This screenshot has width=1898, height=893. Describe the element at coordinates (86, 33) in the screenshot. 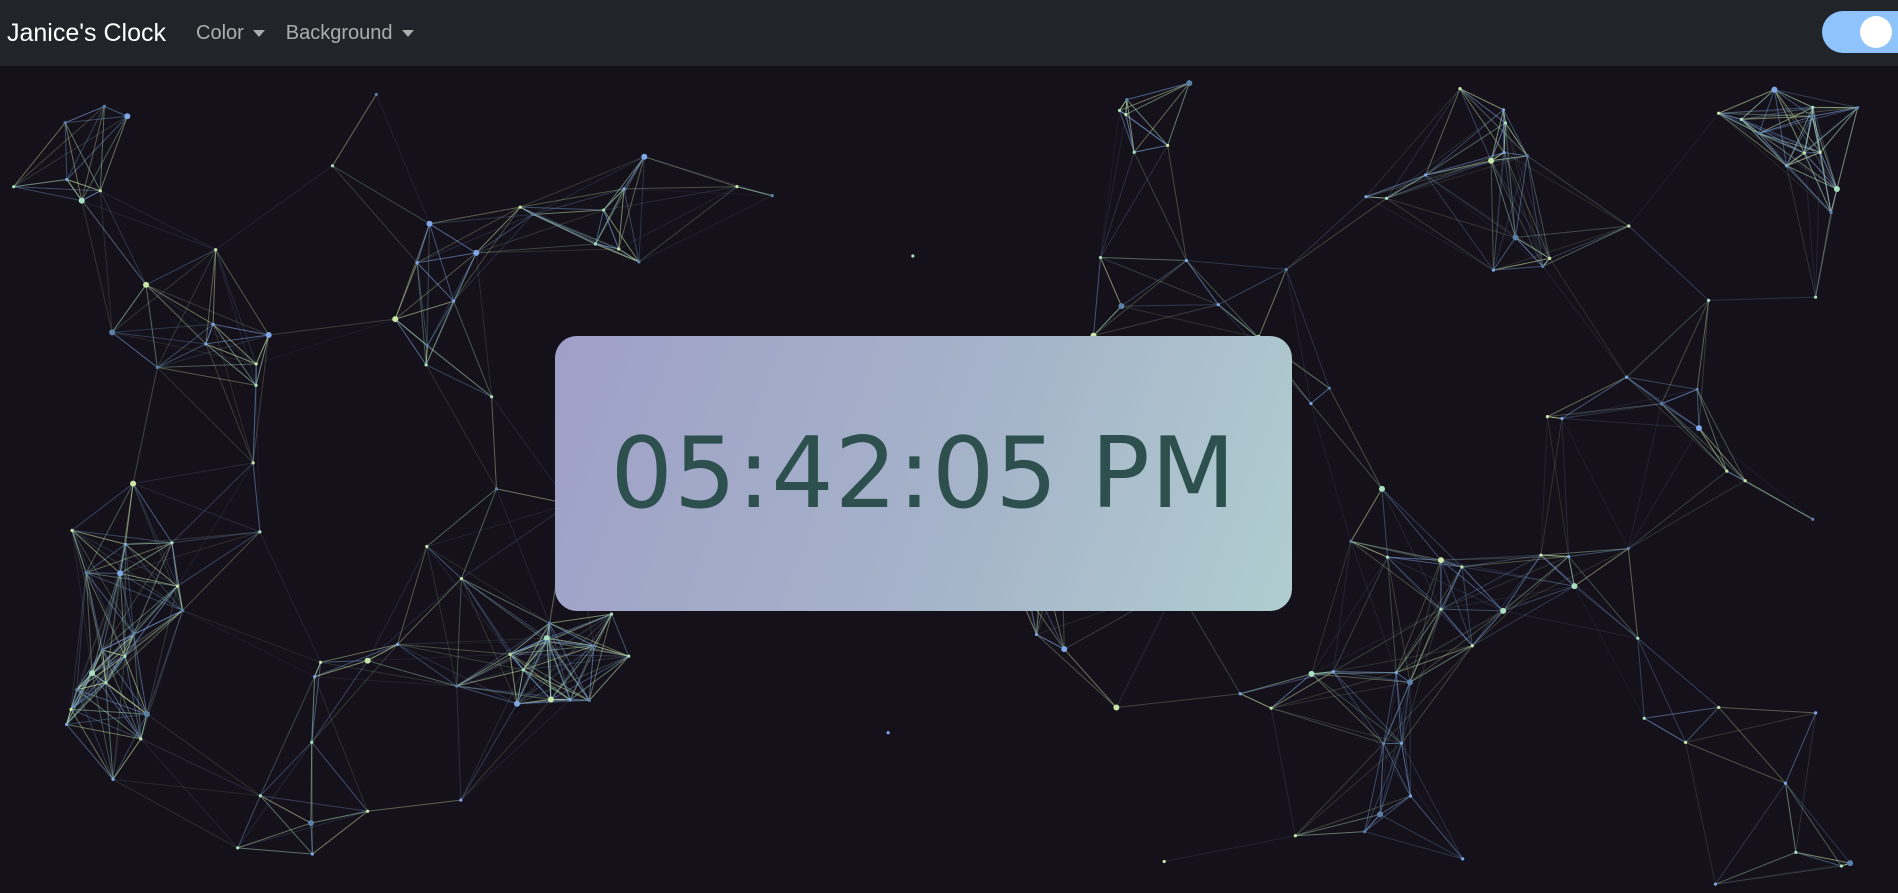

I see `app-brand-title: Janice's Clock` at that location.